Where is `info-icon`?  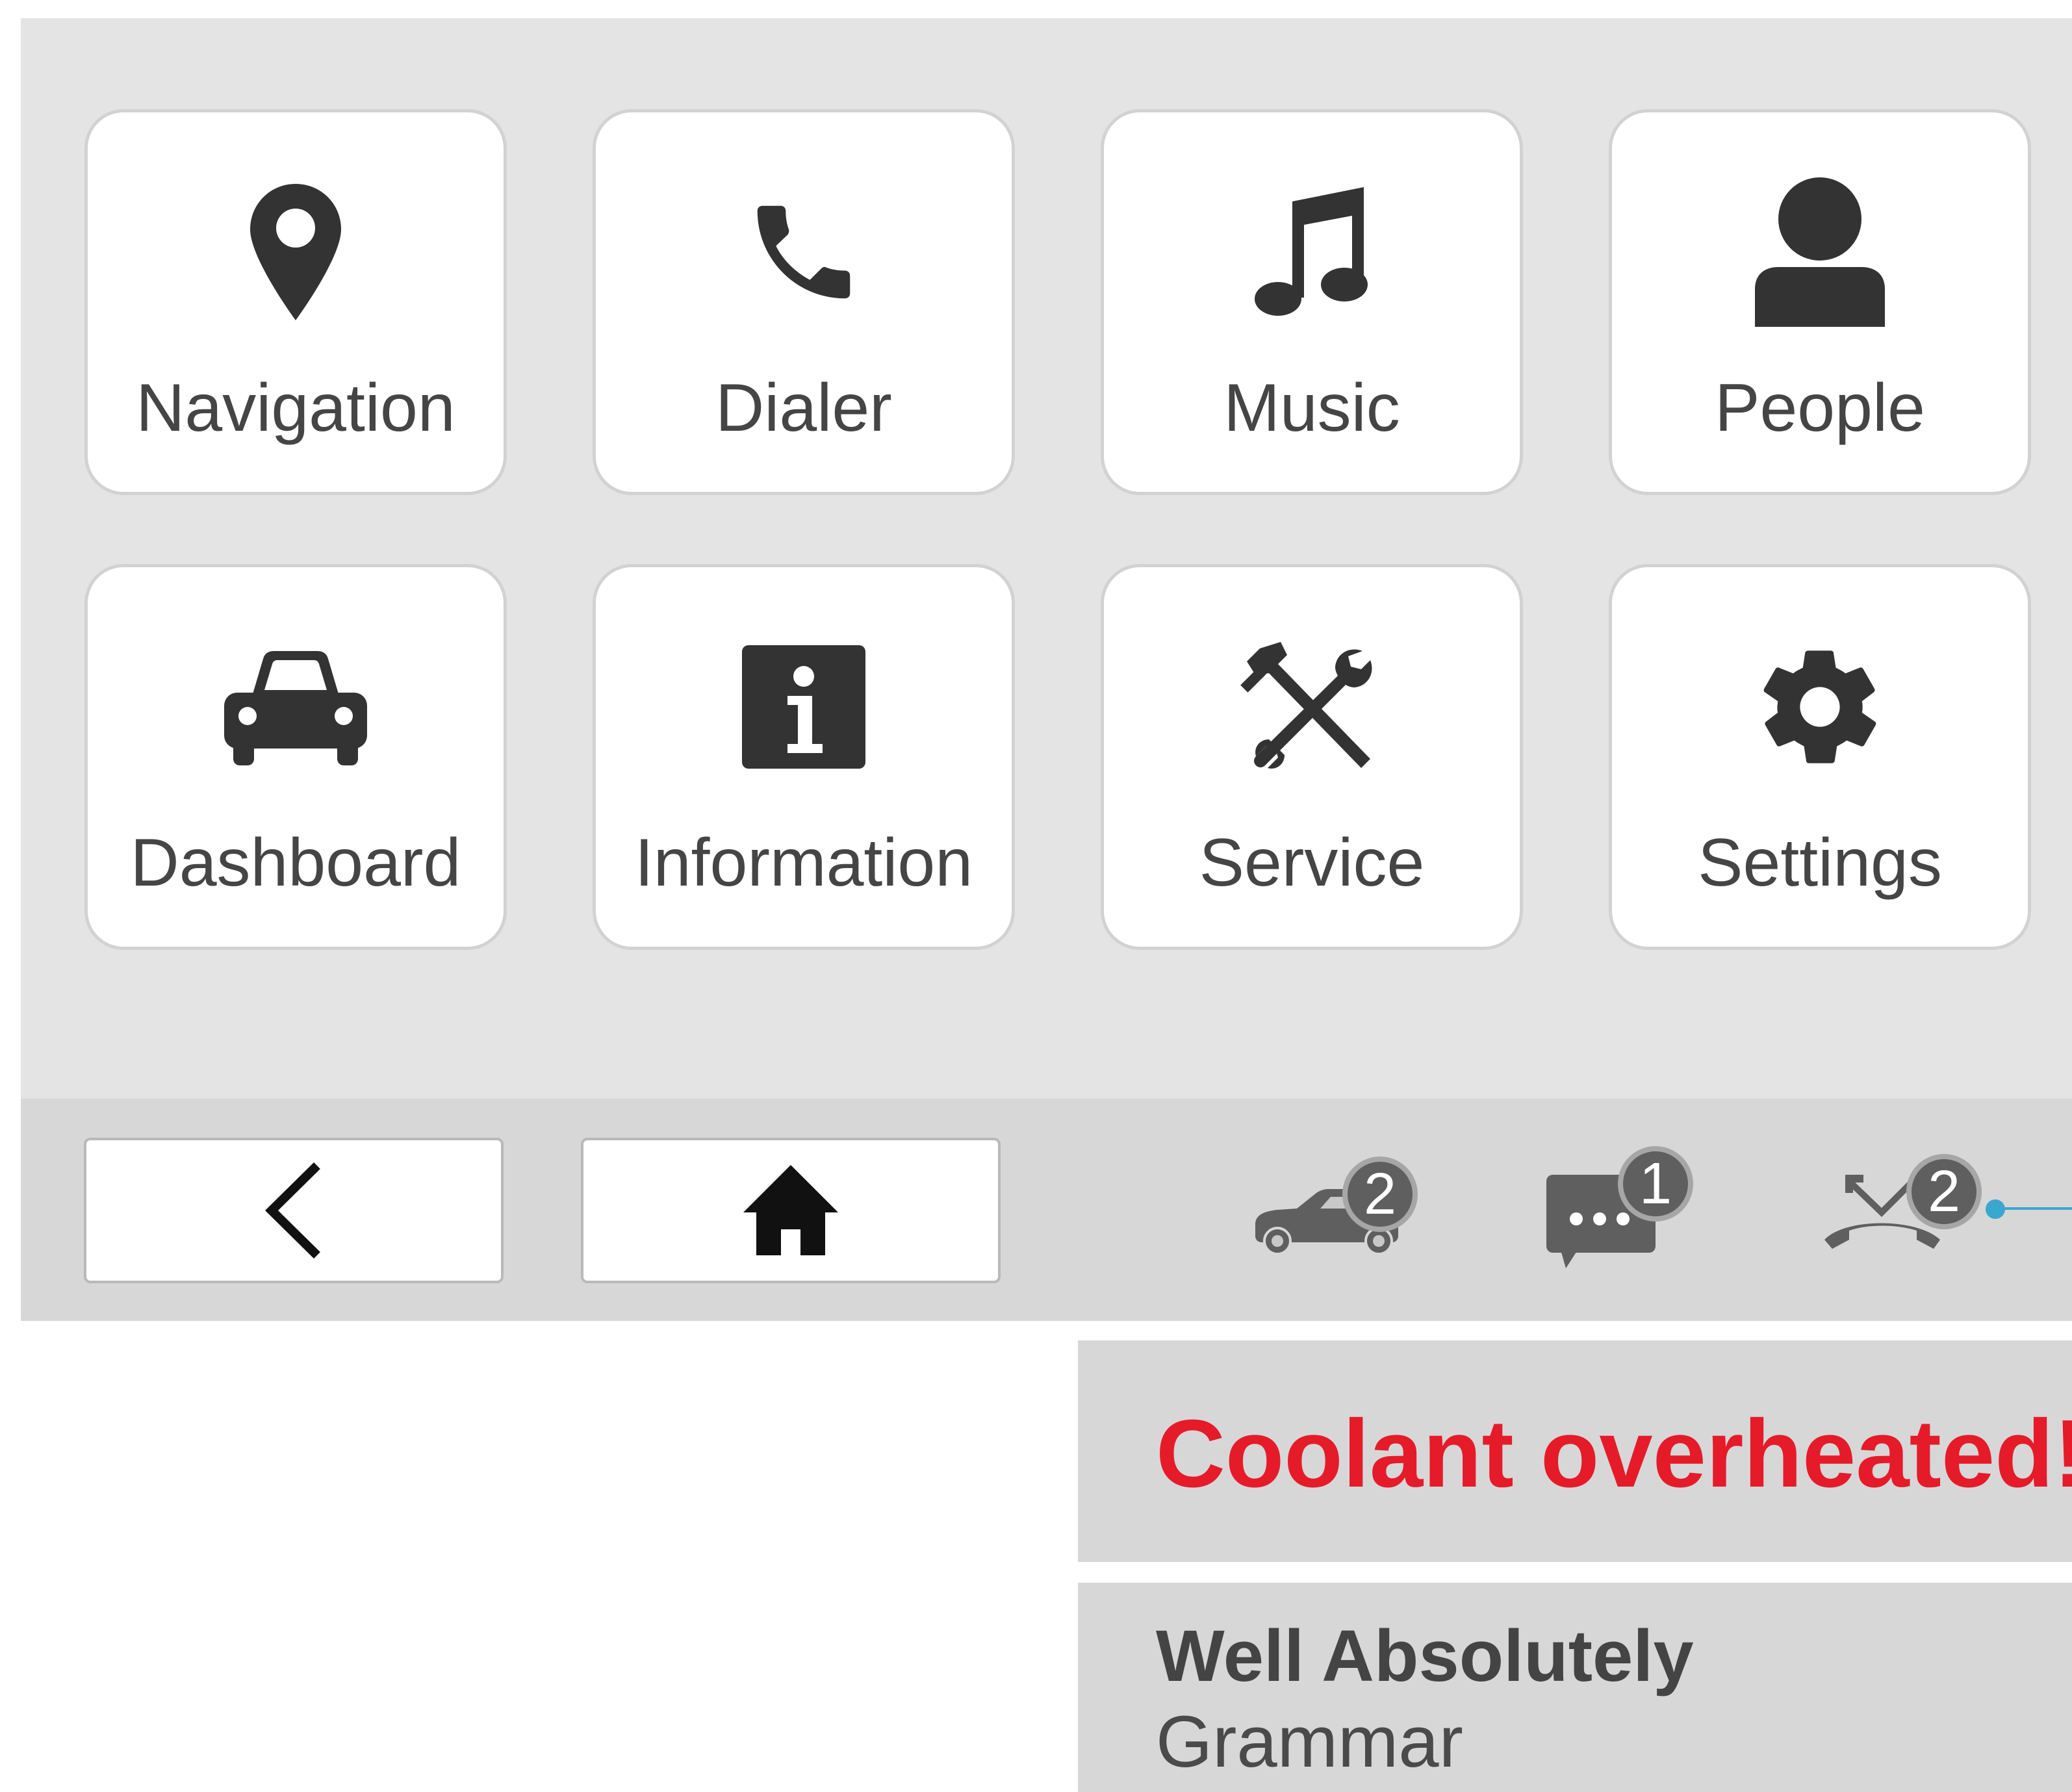
info-icon is located at coordinates (804, 707).